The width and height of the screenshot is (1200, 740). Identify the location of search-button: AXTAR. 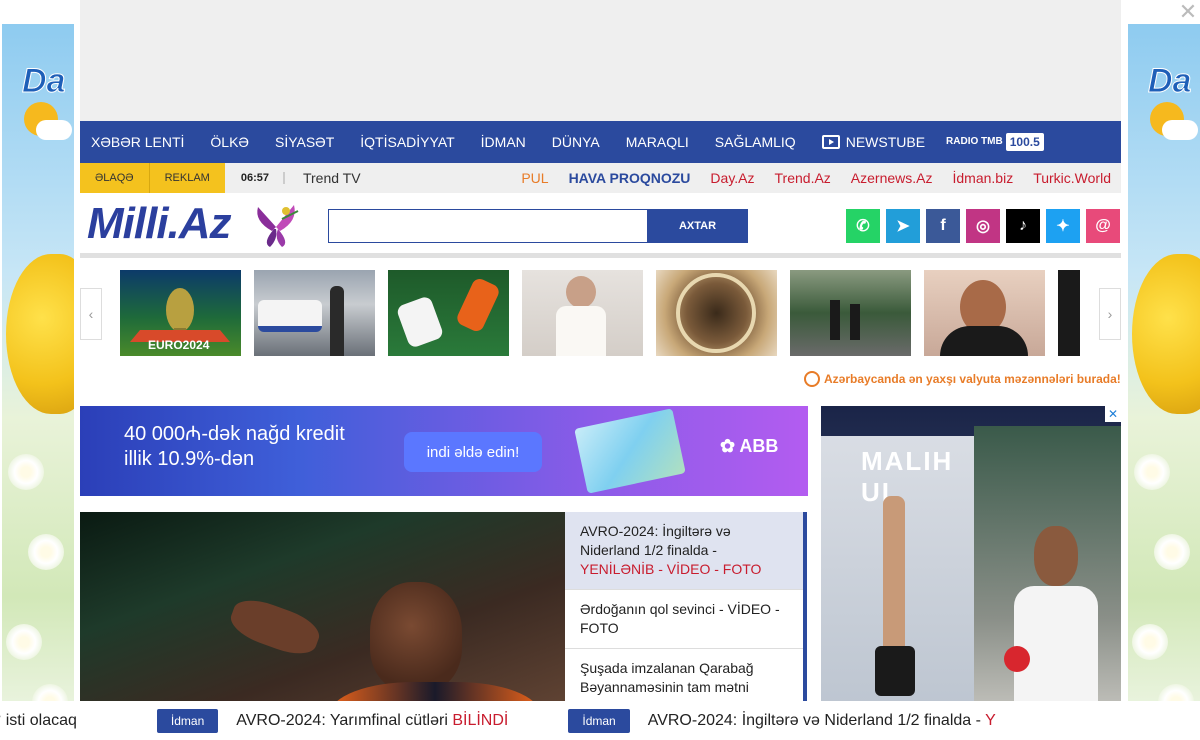
(697, 226).